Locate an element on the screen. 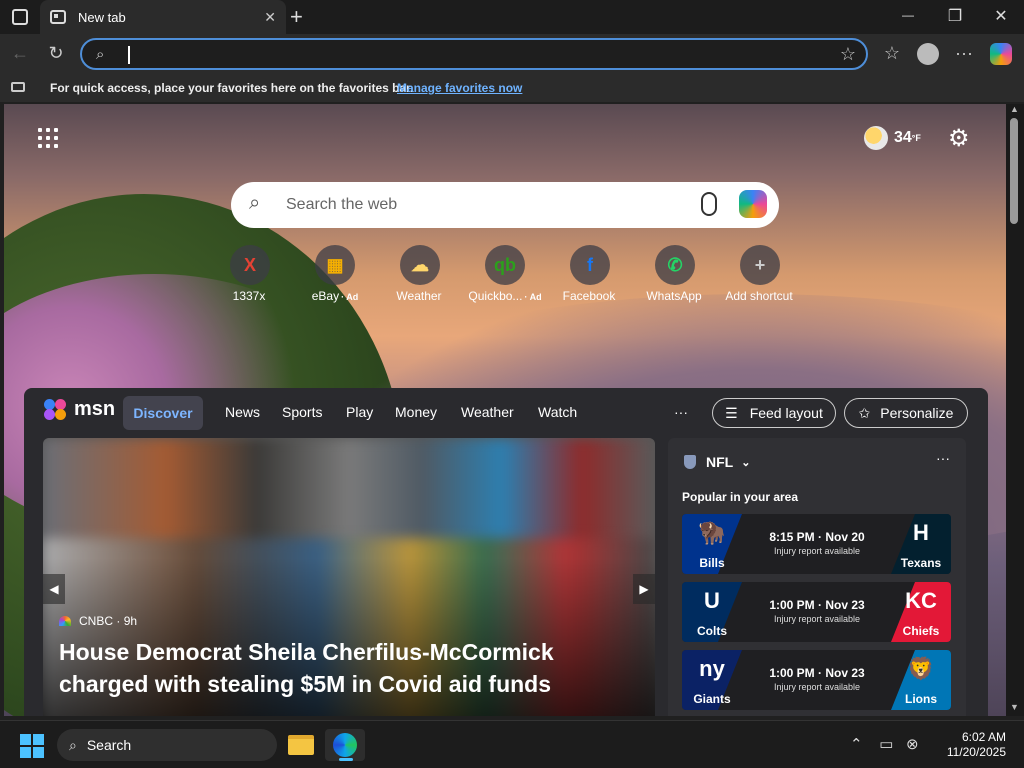 The width and height of the screenshot is (1024, 768). away-team-logo-icon: ny is located at coordinates (712, 668).